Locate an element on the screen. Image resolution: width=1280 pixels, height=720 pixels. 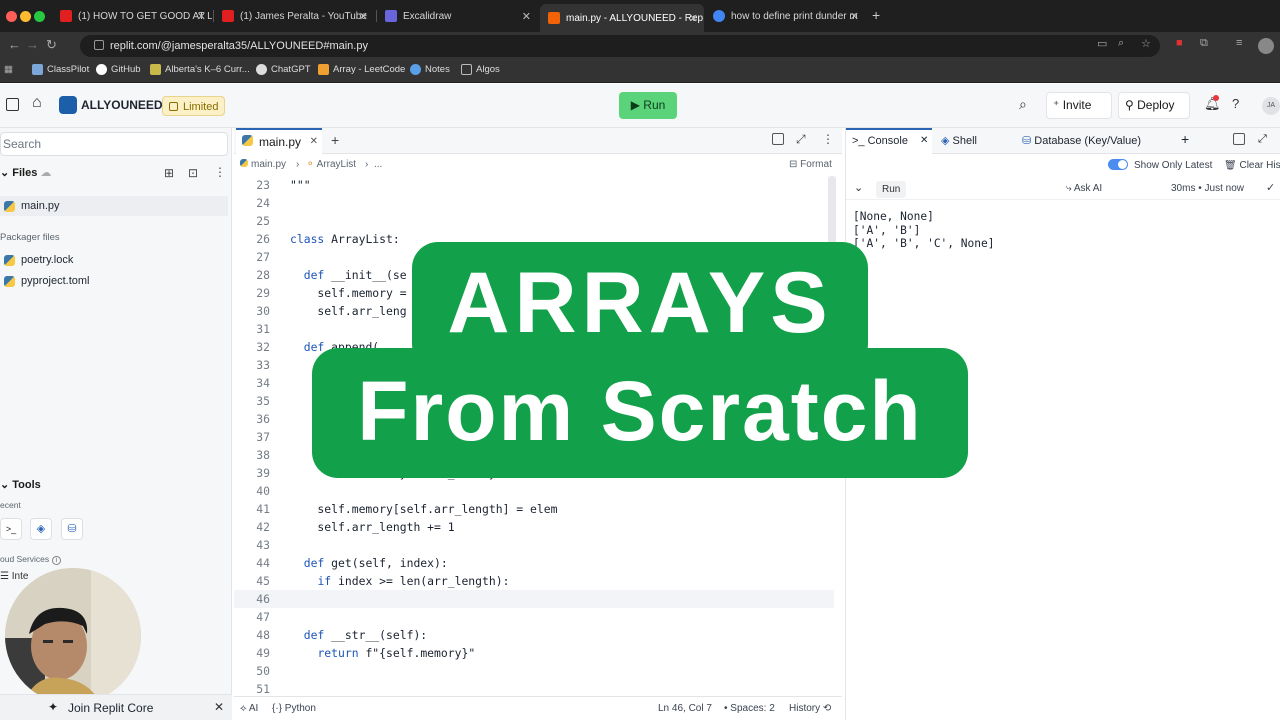
shell-tool-icon: >_ is located at coordinates (11, 529).